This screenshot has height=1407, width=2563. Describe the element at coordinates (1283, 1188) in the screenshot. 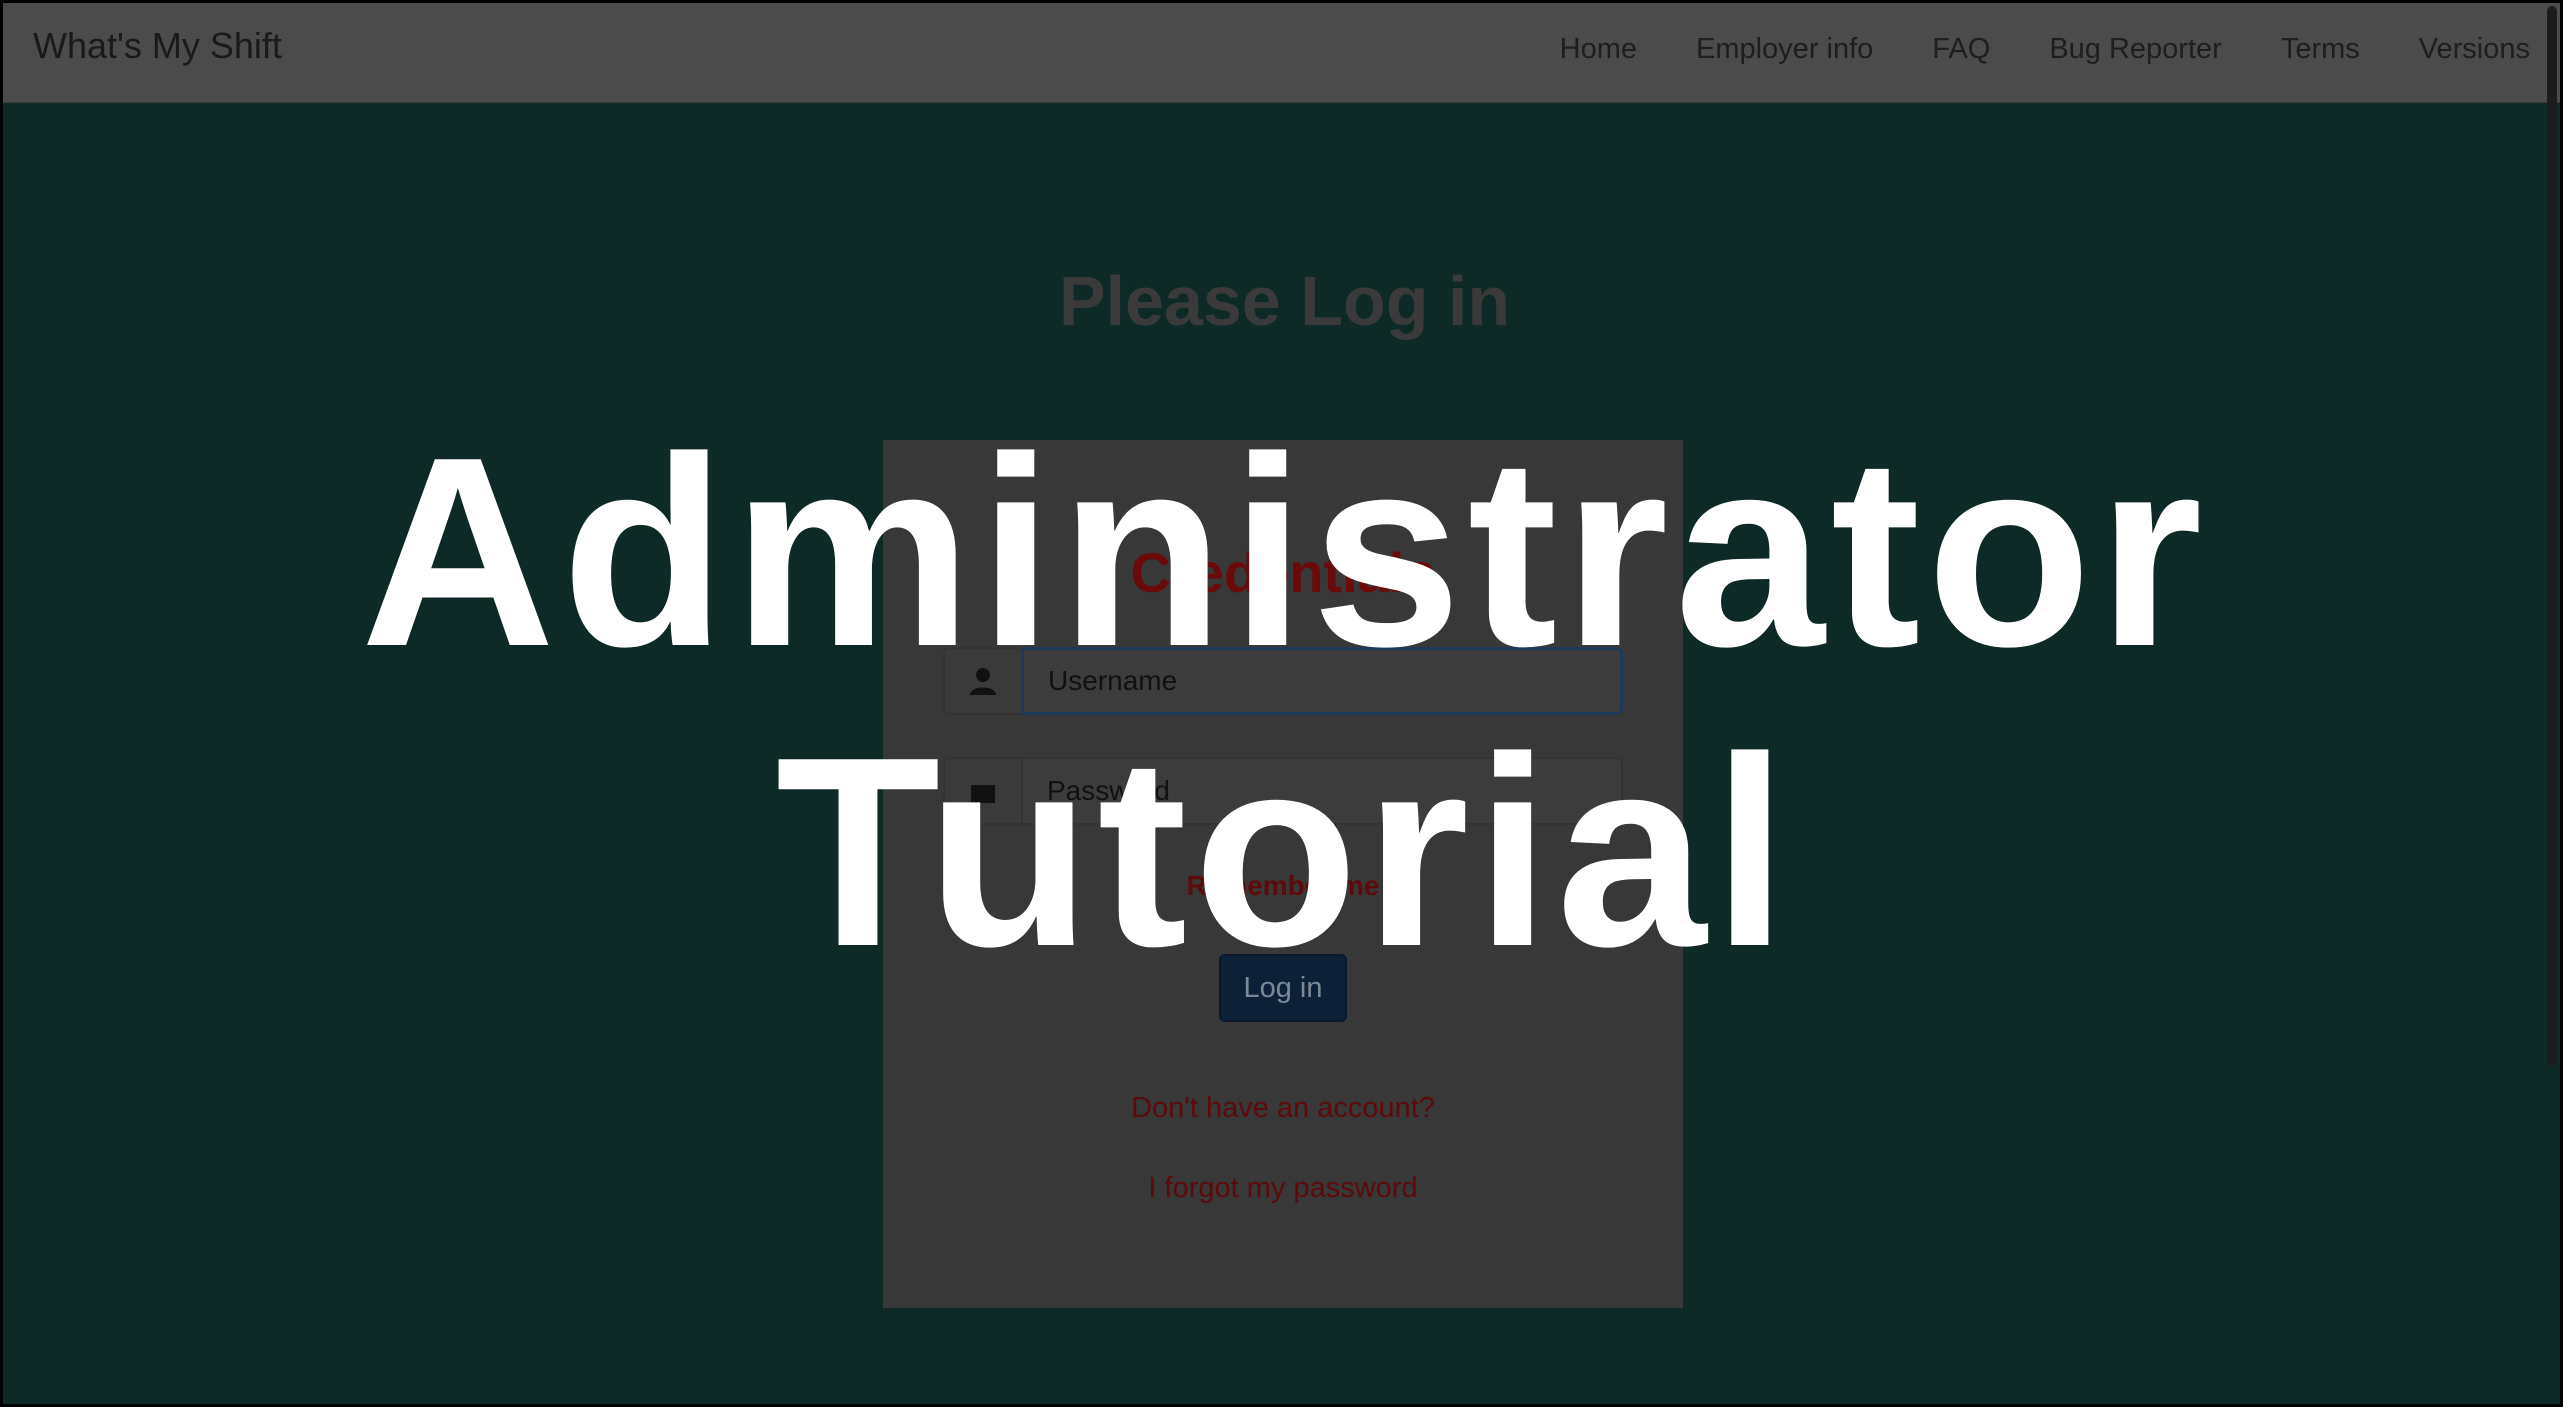

I see `forgot-password-link: I forgot my password` at that location.